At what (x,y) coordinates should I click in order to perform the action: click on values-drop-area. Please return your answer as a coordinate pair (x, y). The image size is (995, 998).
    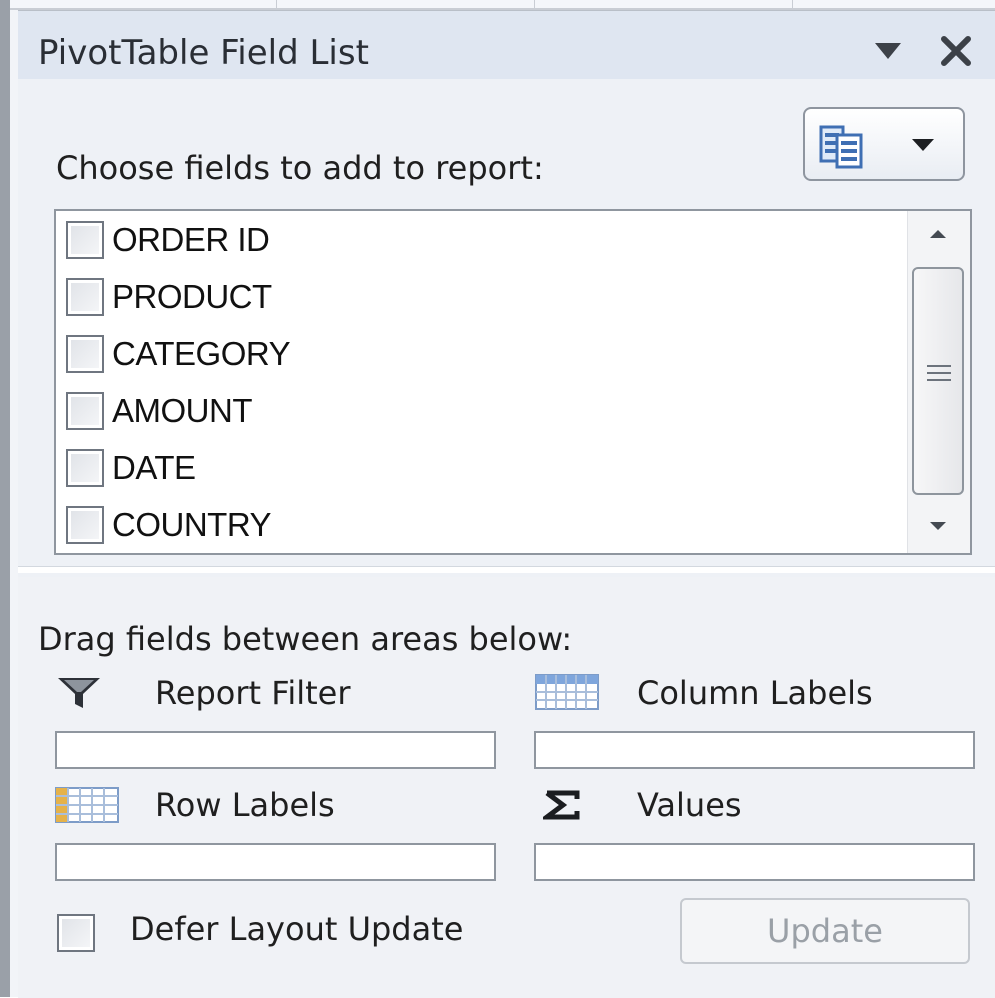
    Looking at the image, I should click on (754, 862).